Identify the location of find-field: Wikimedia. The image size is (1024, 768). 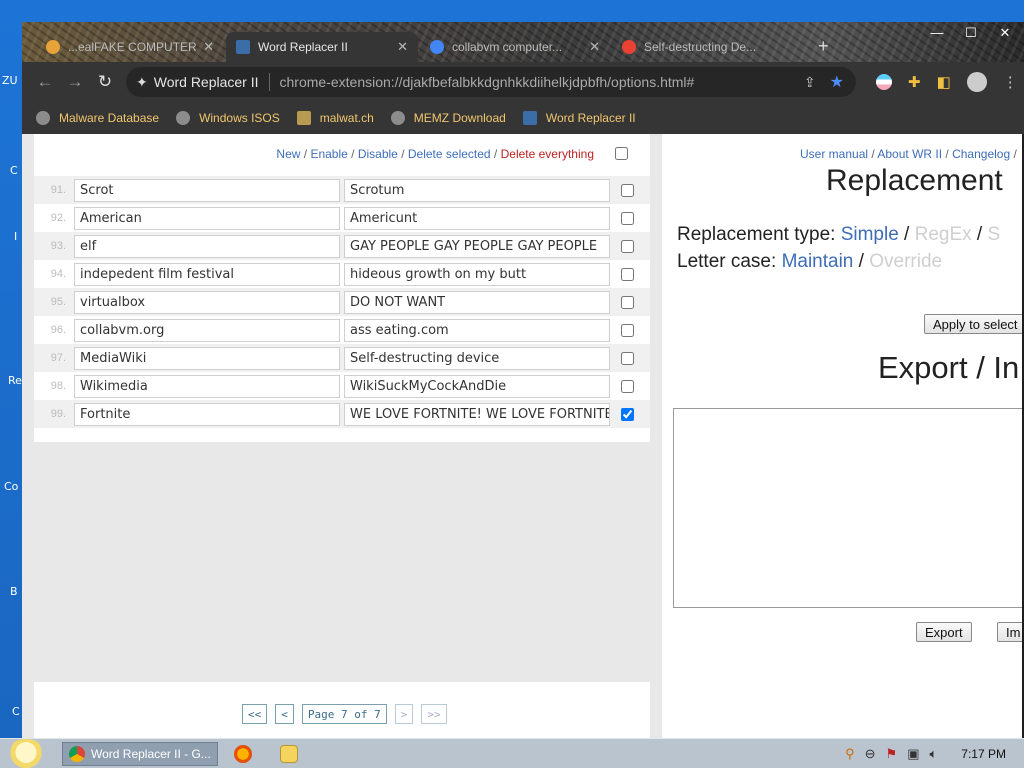
(207, 386).